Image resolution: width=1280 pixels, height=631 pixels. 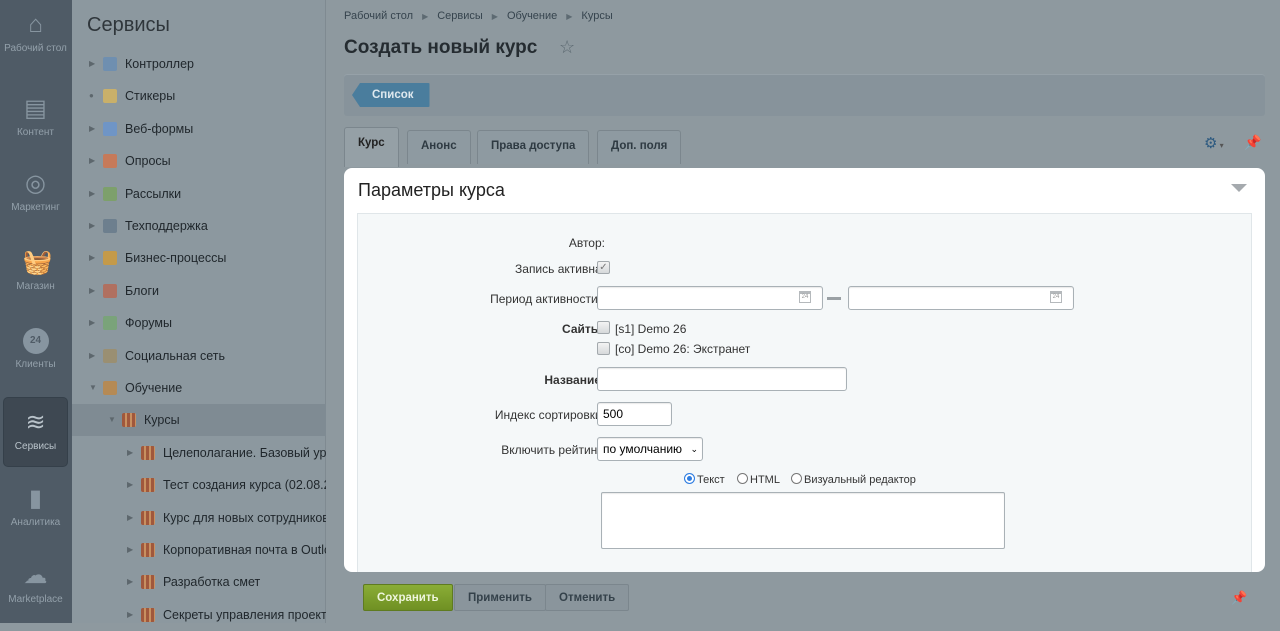 I want to click on rail-item-5: ≋ Сервисы, so click(x=35, y=432).